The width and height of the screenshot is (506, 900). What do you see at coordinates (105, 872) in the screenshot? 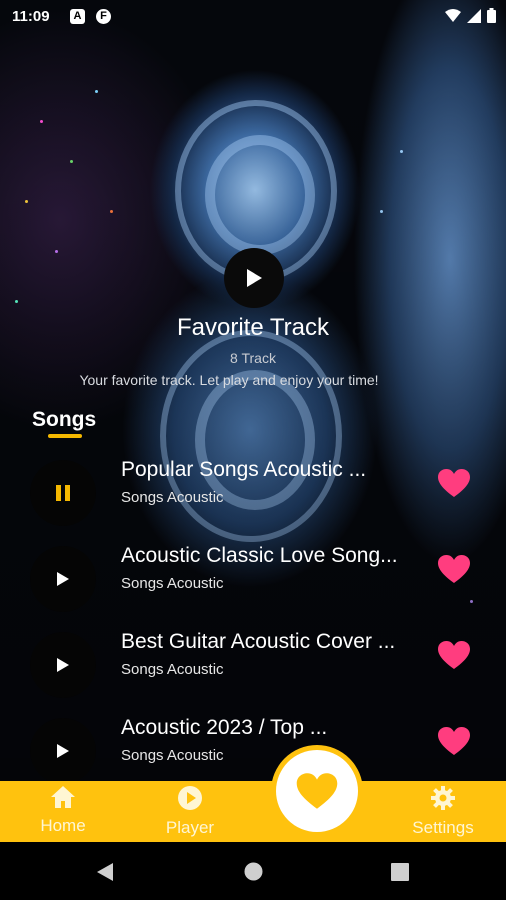
I see `back-icon` at bounding box center [105, 872].